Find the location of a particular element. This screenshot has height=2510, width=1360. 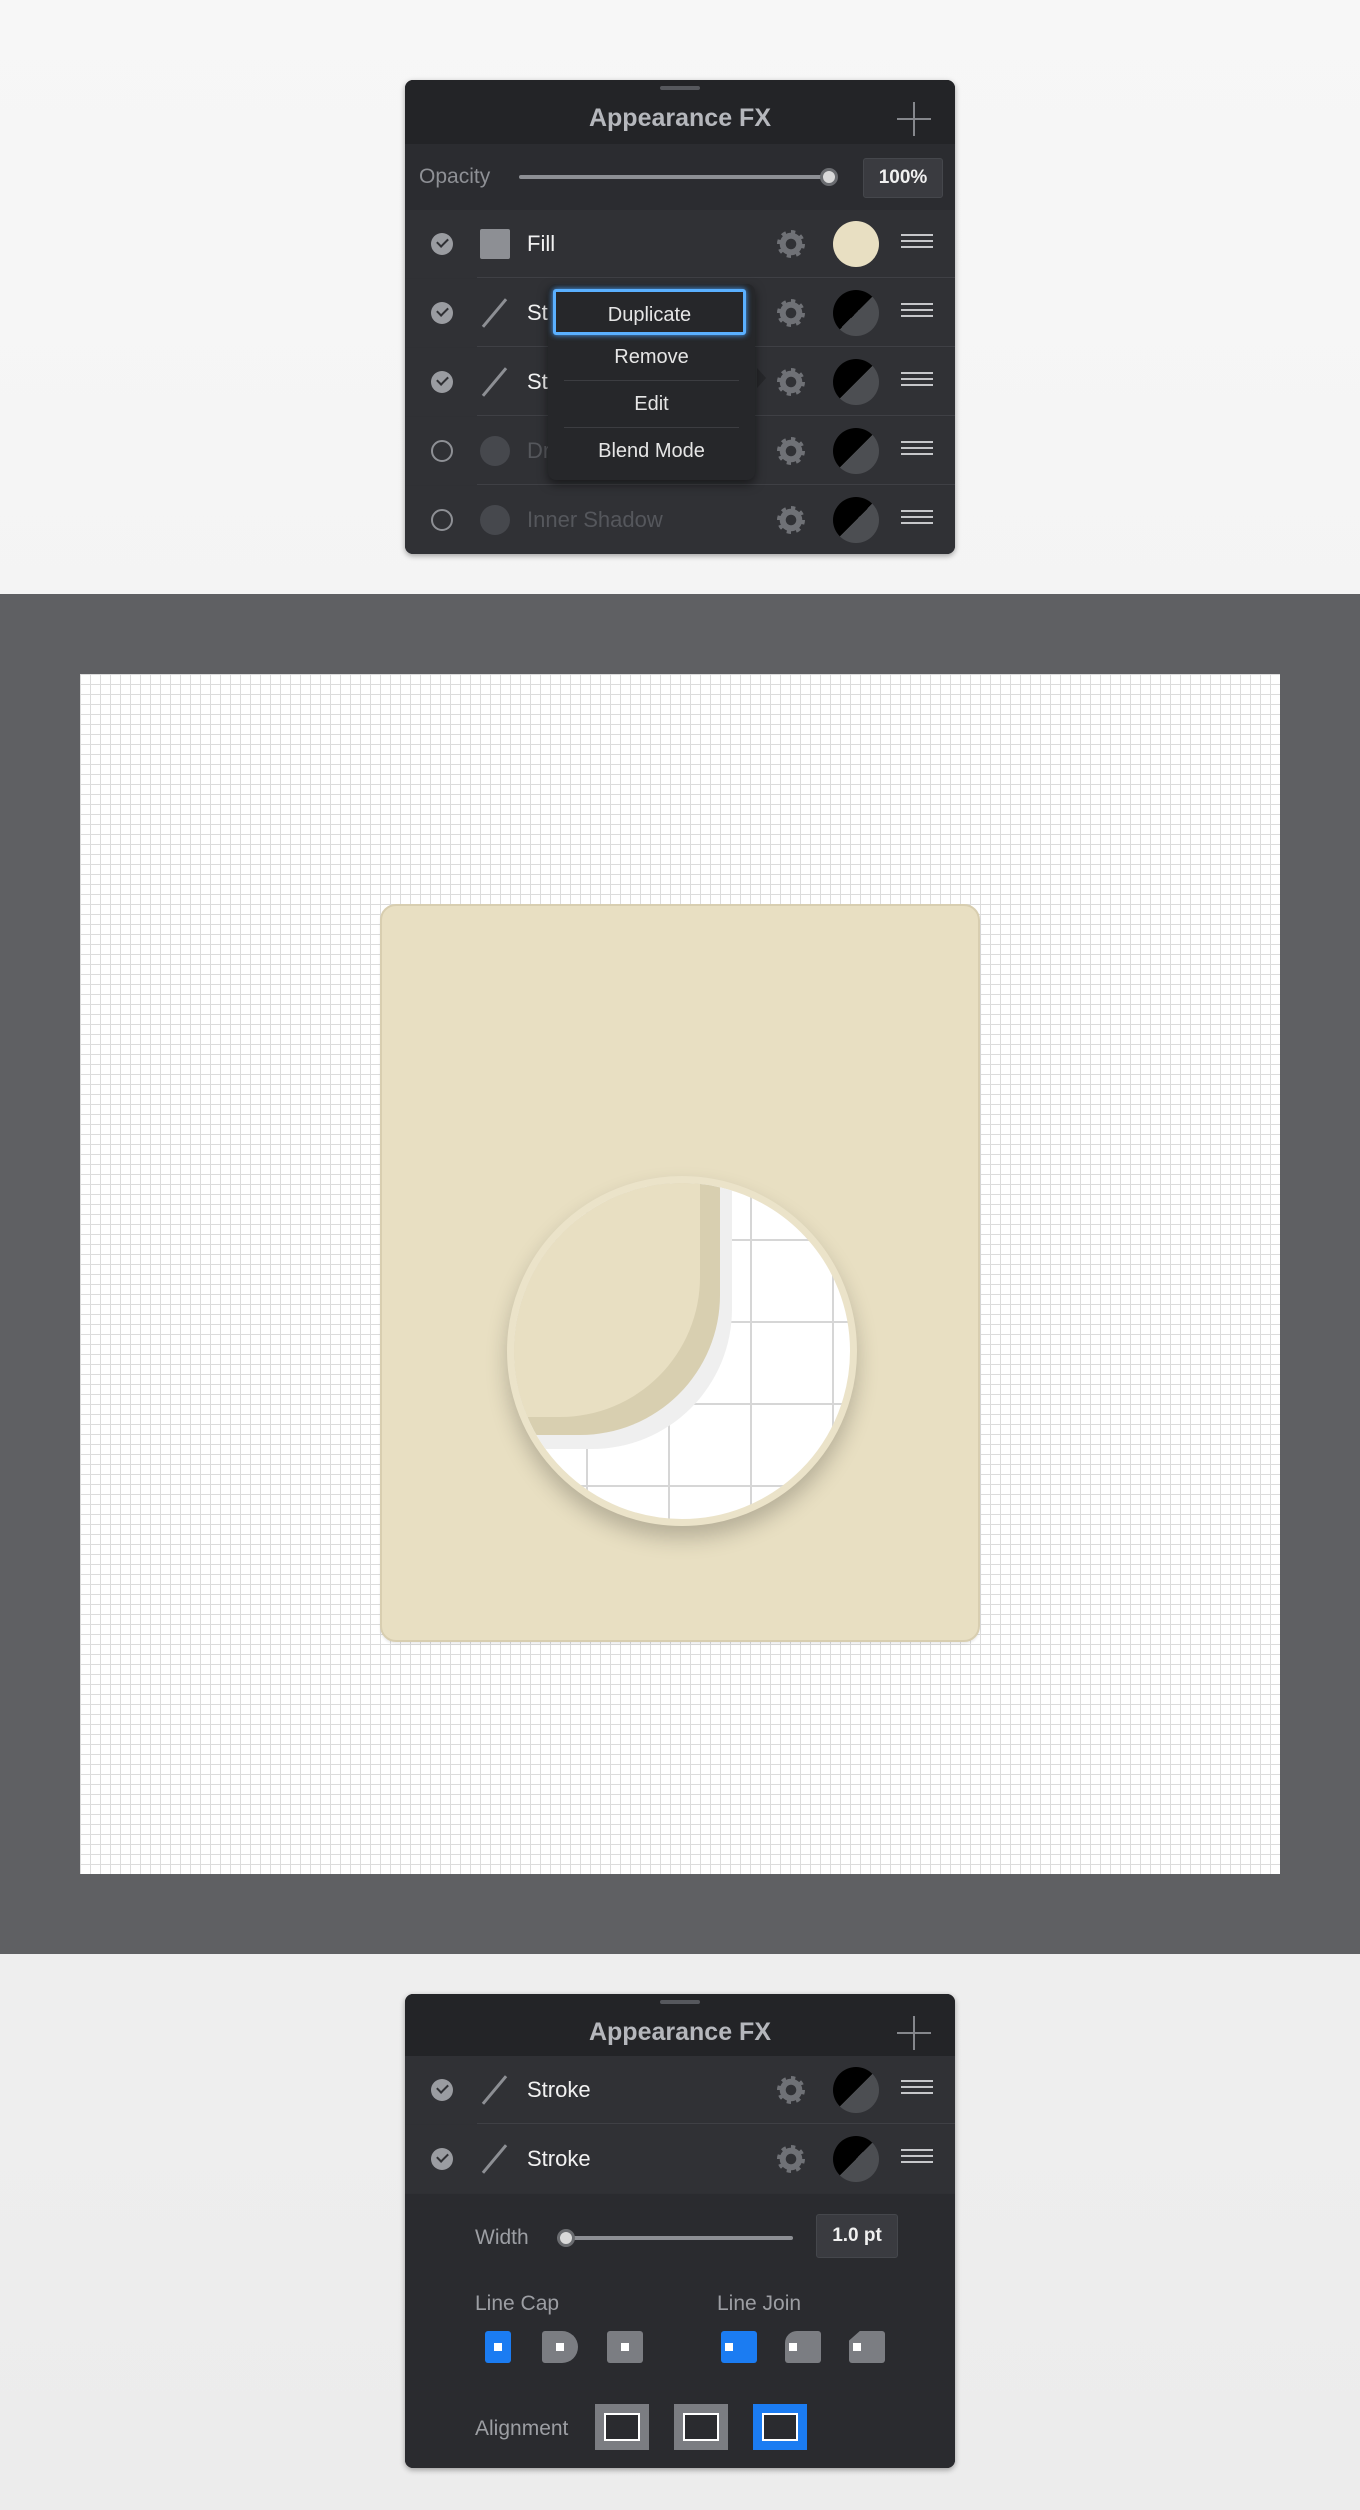

line-cap-round-button is located at coordinates (560, 2347).